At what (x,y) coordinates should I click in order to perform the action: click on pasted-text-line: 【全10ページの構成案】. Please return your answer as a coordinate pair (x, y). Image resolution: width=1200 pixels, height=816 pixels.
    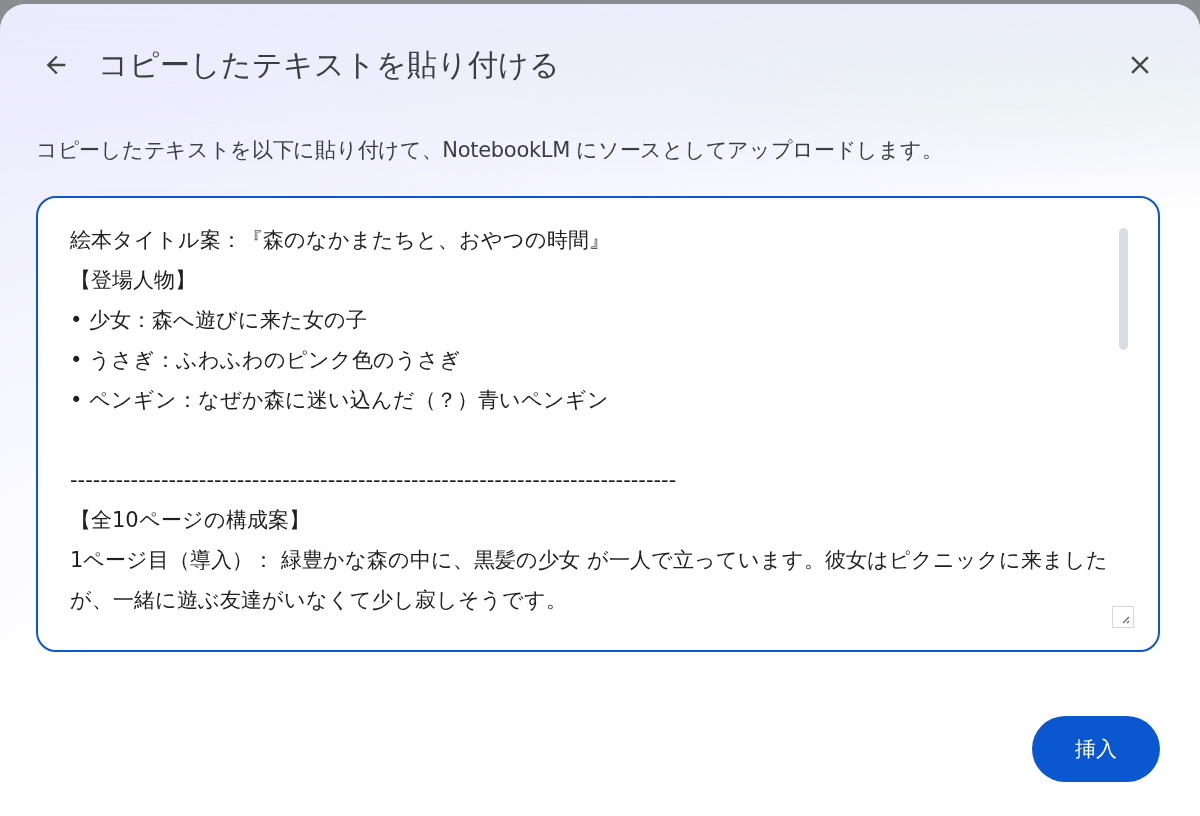
    Looking at the image, I should click on (190, 520).